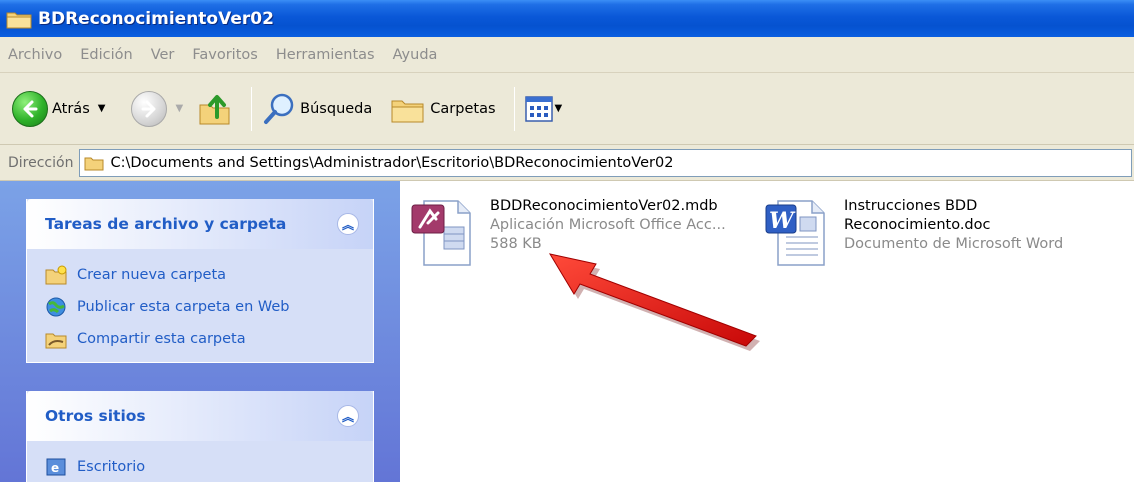  What do you see at coordinates (30, 108) in the screenshot?
I see `back-arrow-icon` at bounding box center [30, 108].